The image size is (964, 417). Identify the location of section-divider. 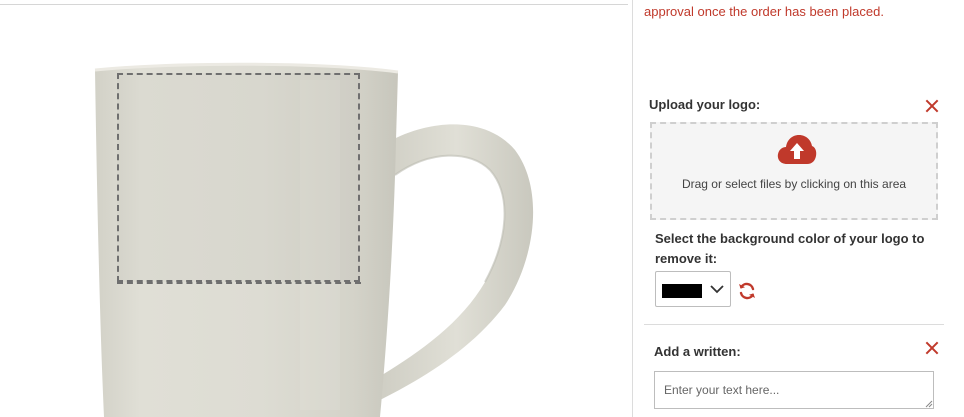
(794, 324).